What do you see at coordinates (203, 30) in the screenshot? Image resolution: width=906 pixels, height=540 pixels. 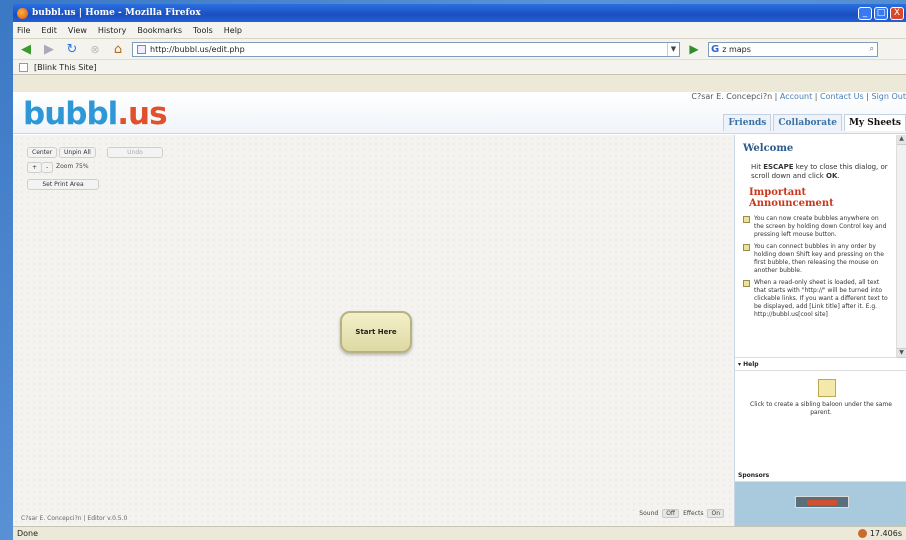 I see `menu-tools: Tools` at bounding box center [203, 30].